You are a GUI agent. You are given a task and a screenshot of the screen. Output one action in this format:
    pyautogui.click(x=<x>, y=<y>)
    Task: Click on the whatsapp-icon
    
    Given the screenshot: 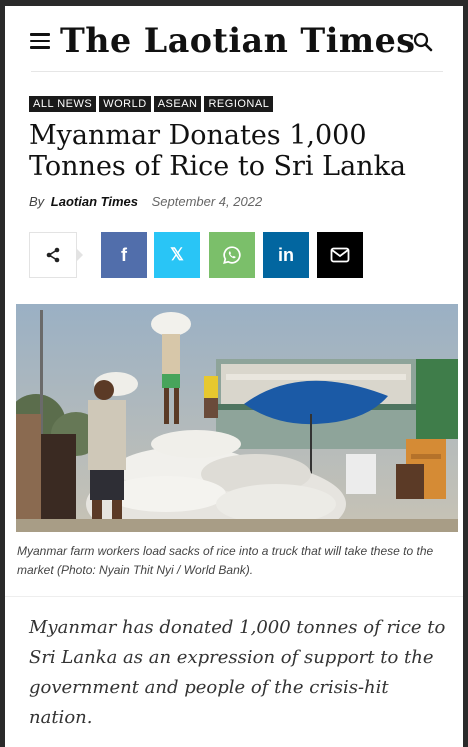 What is the action you would take?
    pyautogui.click(x=232, y=255)
    